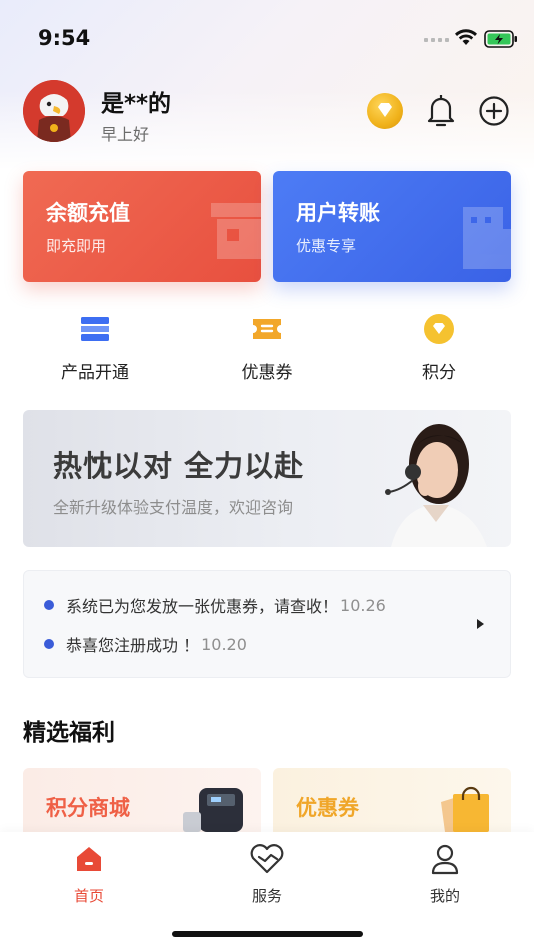  I want to click on recharge-card: 余额充值 即充即用, so click(142, 226).